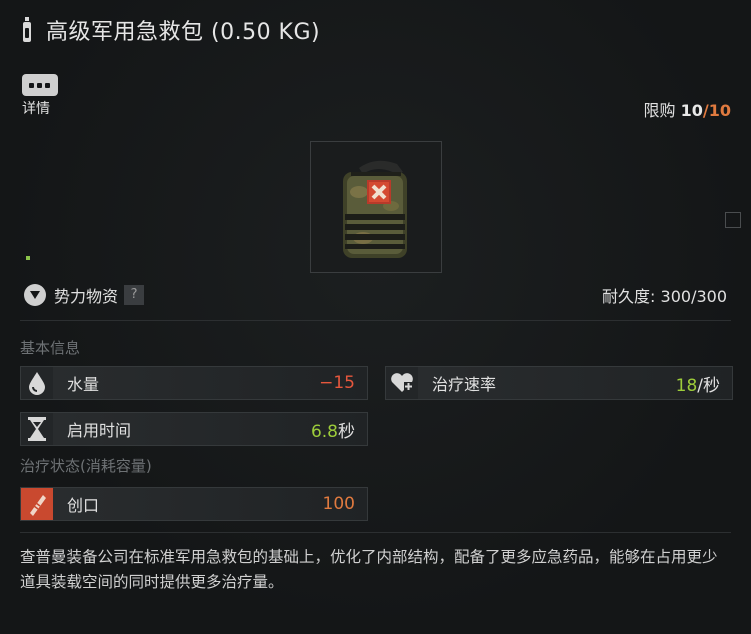  I want to click on status-indicator-dot, so click(28, 258).